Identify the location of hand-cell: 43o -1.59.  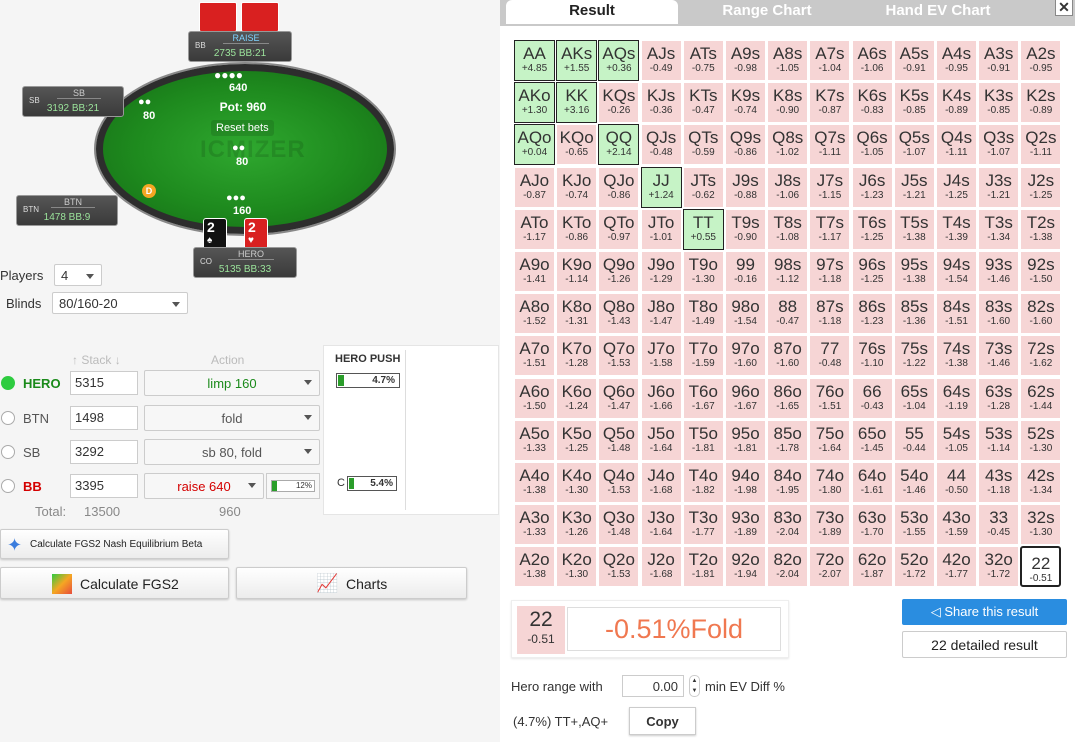
(956, 525).